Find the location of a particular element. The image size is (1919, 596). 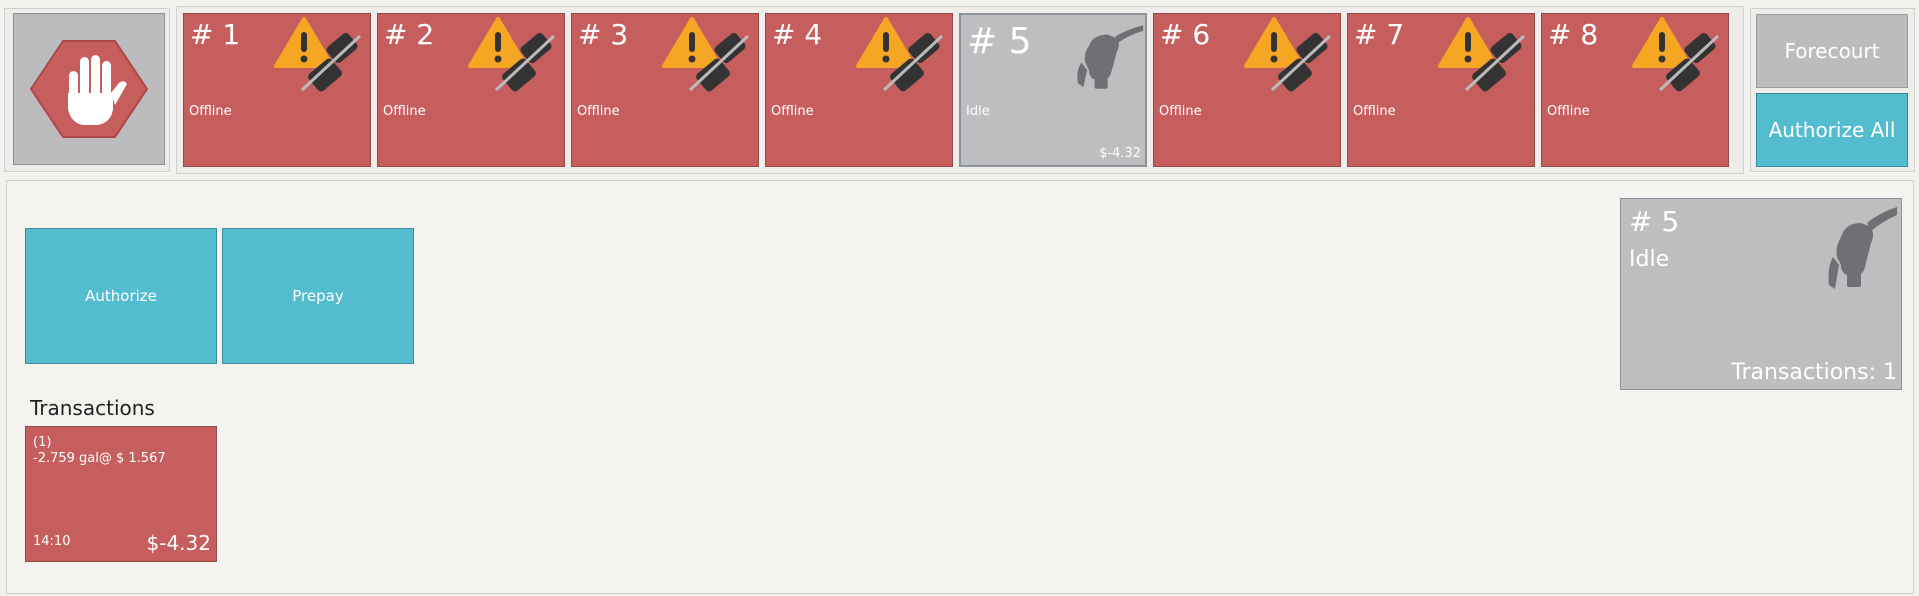

pump-number: # 6 is located at coordinates (1185, 34).